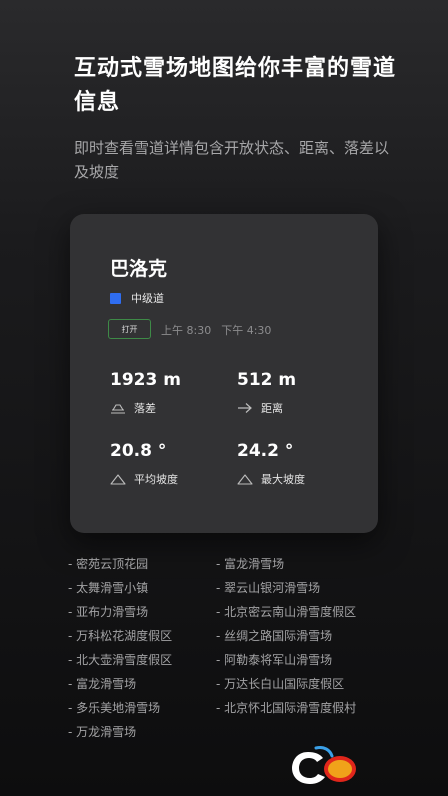 The image size is (448, 796). What do you see at coordinates (115, 298) in the screenshot?
I see `difficulty-color-square` at bounding box center [115, 298].